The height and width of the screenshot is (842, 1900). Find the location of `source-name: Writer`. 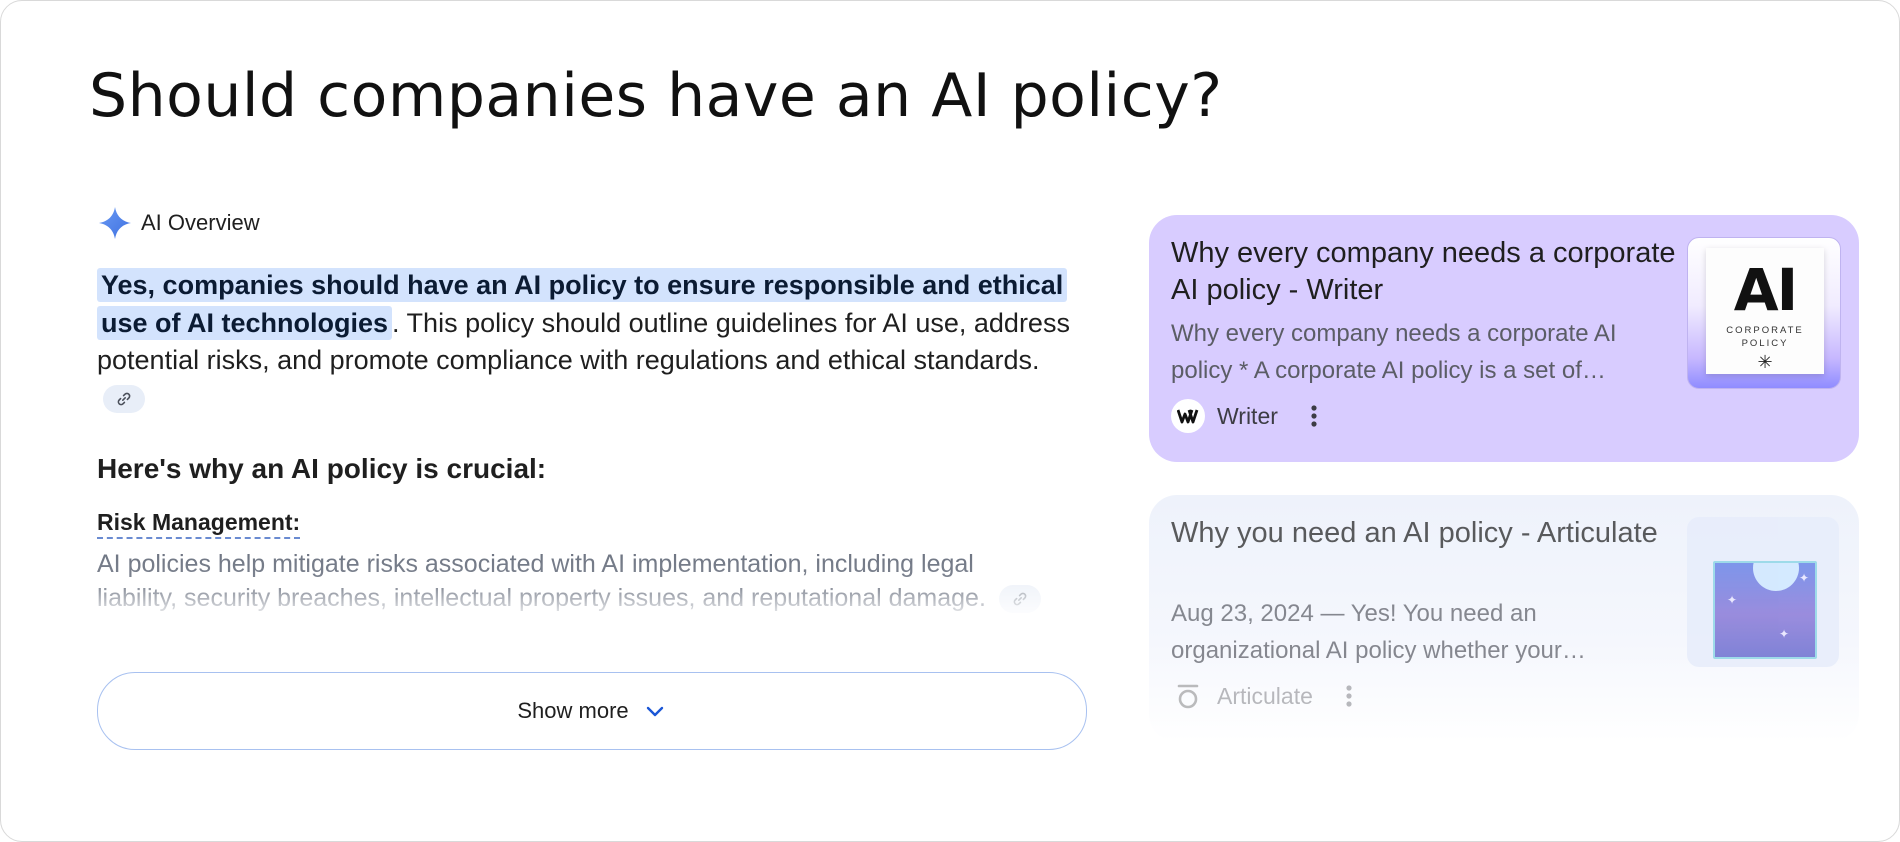

source-name: Writer is located at coordinates (1247, 415).